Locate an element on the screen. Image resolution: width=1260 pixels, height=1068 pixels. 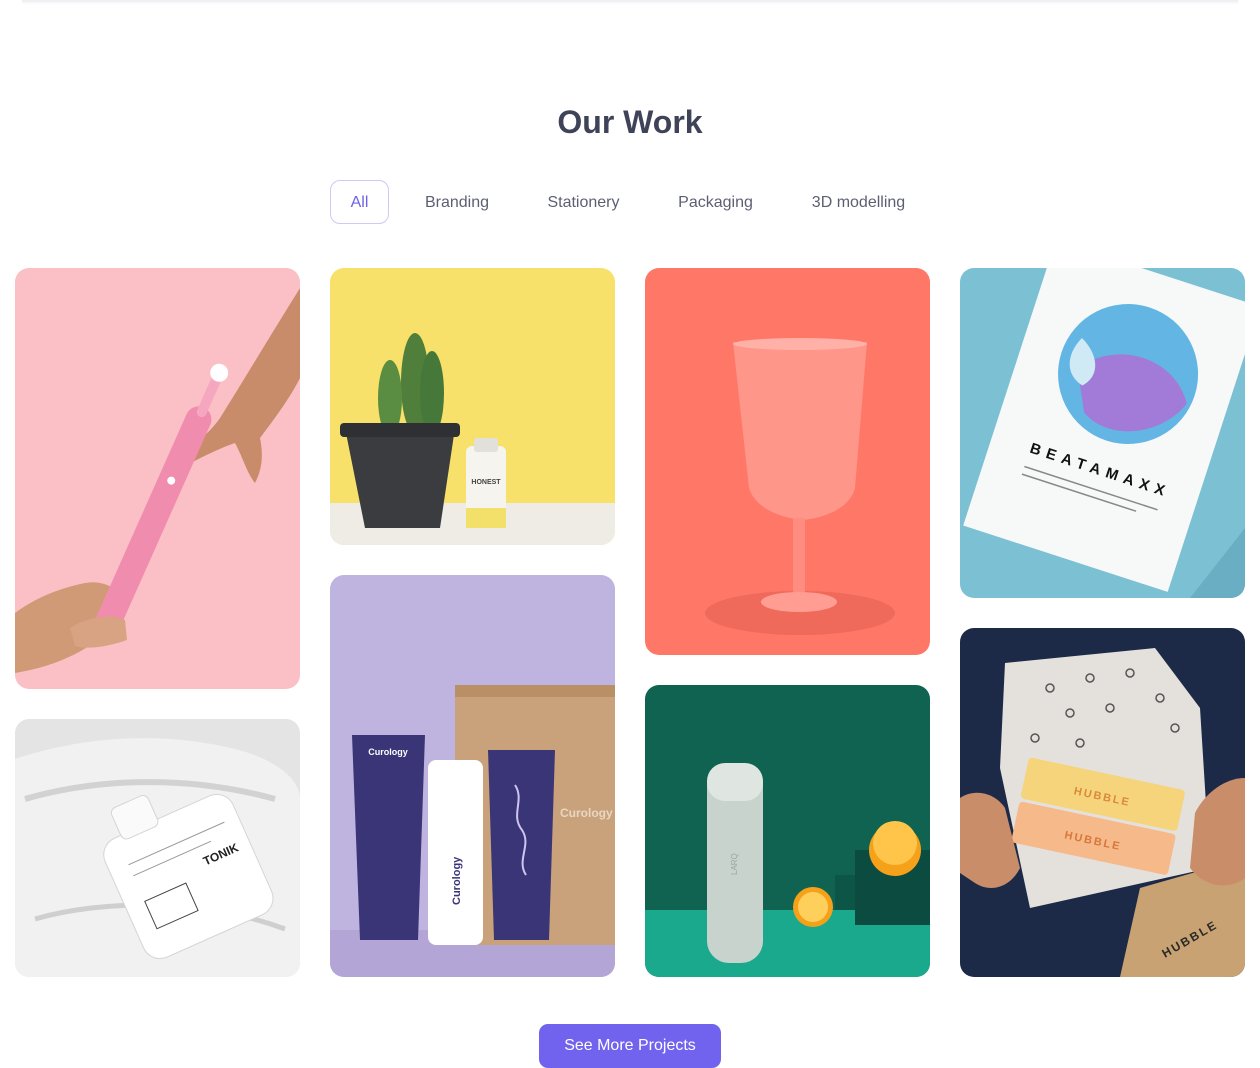
hubble-box-image: HUBBLE HUBBLE HUBBLE is located at coordinates (1102, 802).